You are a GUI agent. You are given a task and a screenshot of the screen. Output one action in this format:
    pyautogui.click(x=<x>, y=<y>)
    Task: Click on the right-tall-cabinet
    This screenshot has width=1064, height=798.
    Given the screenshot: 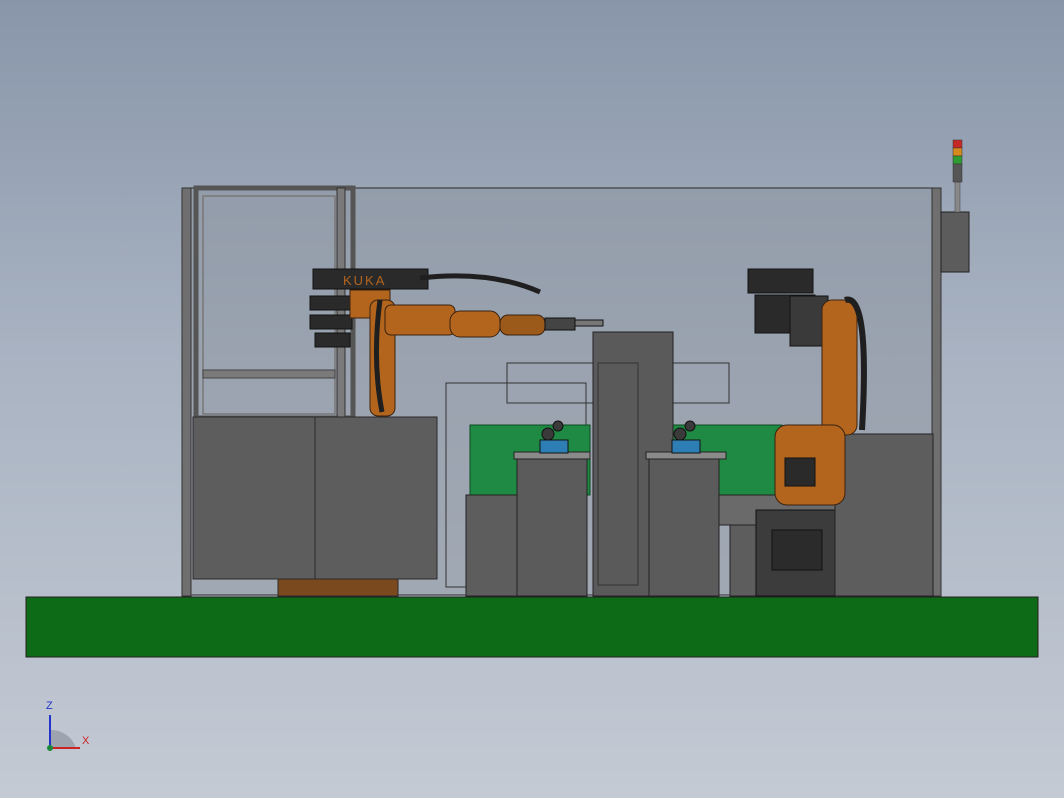 What is the action you would take?
    pyautogui.click(x=884, y=515)
    